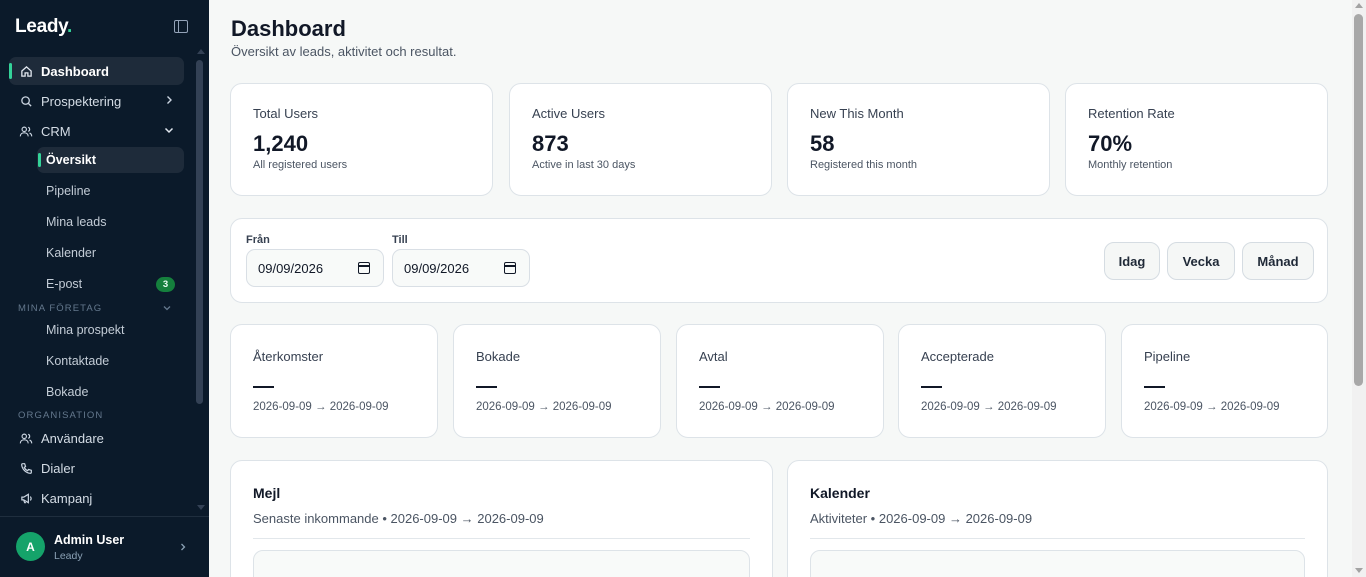  What do you see at coordinates (58, 468) in the screenshot?
I see `sidebar-item-label: Dialer` at bounding box center [58, 468].